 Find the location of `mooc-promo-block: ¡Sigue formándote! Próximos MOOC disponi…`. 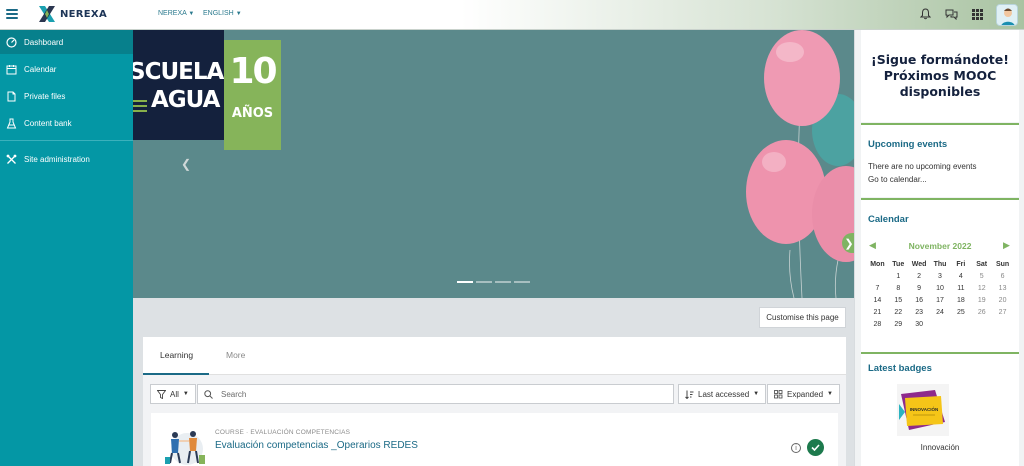

mooc-promo-block: ¡Sigue formándote! Próximos MOOC disponi… is located at coordinates (940, 76).